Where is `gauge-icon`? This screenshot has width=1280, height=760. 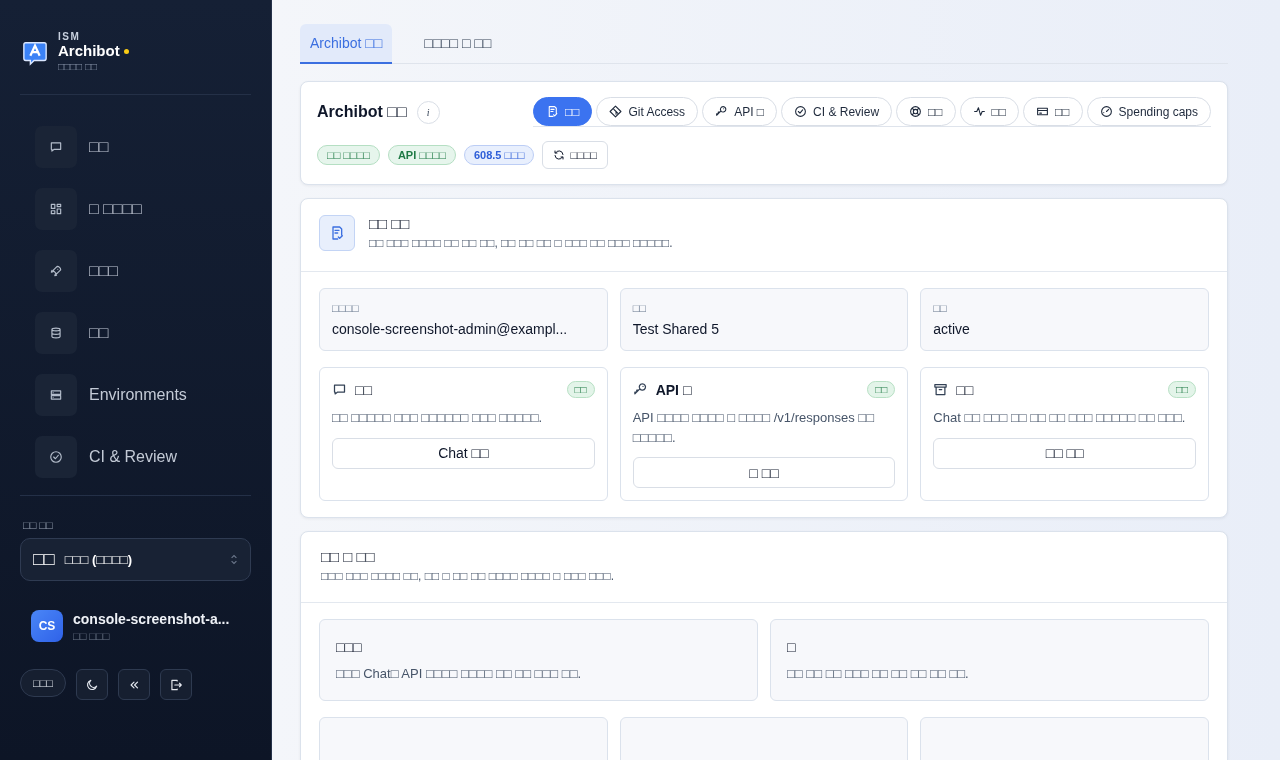
gauge-icon is located at coordinates (1106, 111).